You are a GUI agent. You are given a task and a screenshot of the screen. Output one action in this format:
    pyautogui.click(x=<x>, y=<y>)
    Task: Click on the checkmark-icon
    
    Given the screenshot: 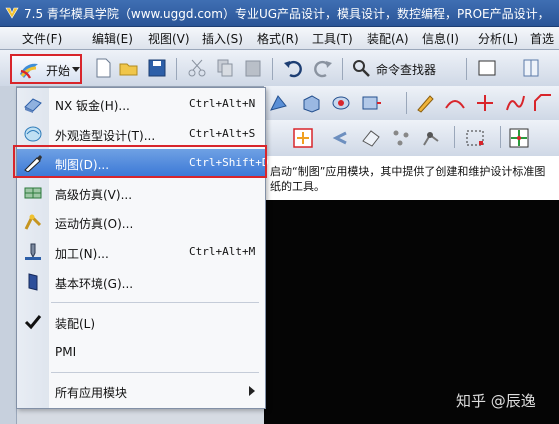 What is the action you would take?
    pyautogui.click(x=33, y=322)
    